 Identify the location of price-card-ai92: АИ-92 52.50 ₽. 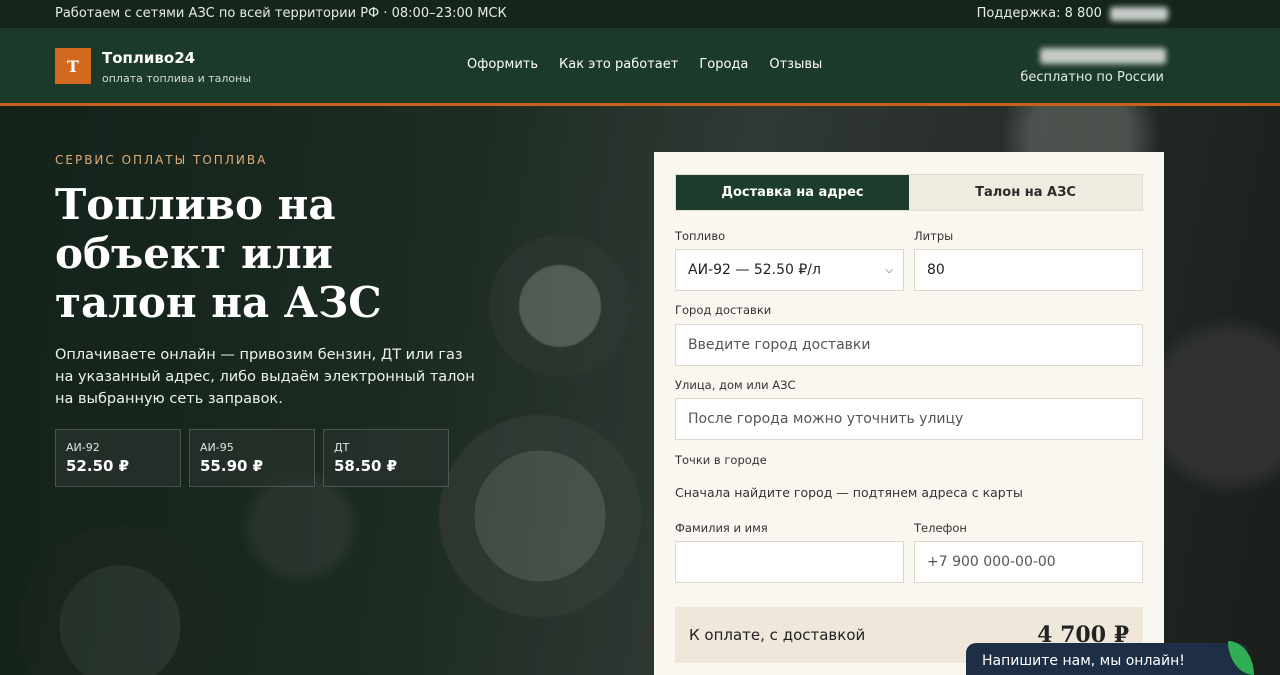
(118, 458).